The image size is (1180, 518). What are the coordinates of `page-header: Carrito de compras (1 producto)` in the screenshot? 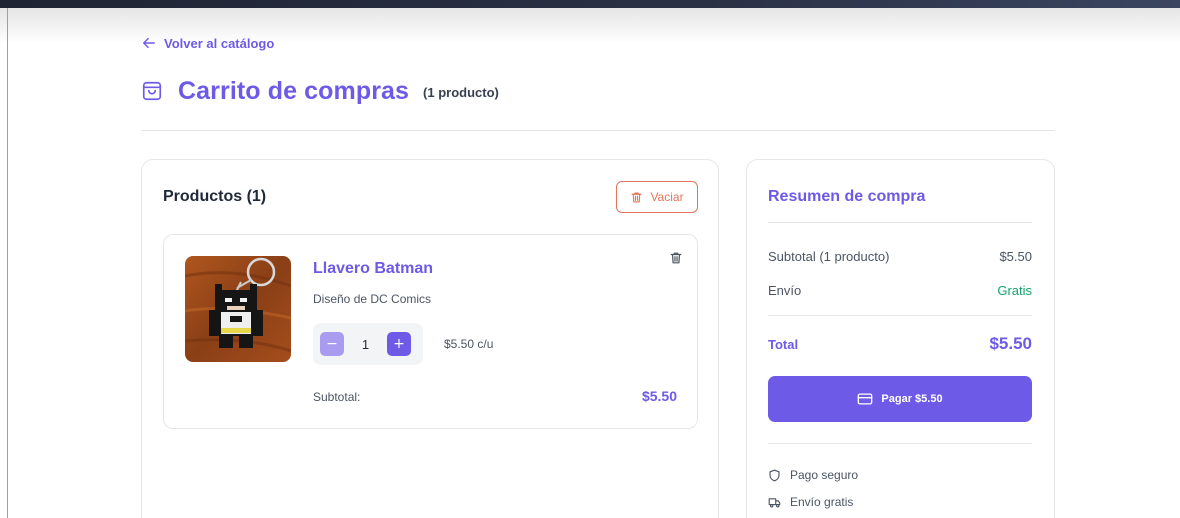 It's located at (320, 91).